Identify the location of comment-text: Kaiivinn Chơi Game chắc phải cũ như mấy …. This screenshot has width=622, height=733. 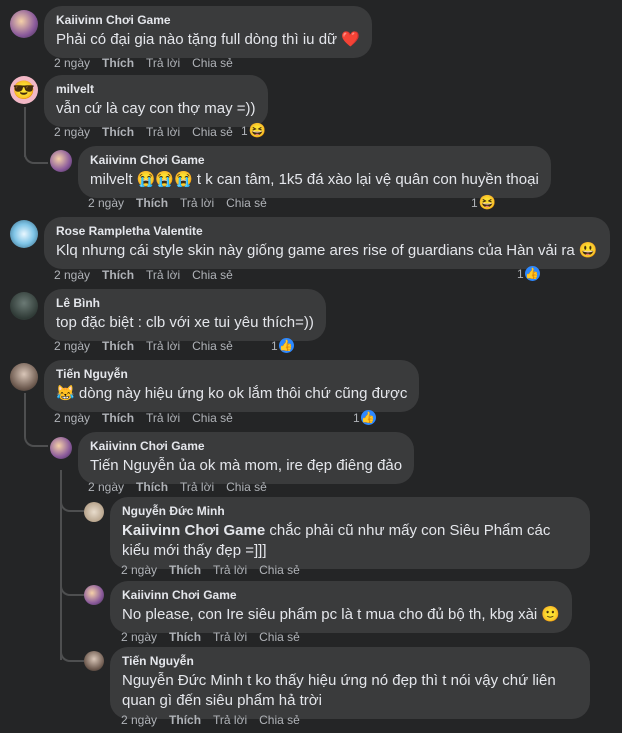
(350, 541).